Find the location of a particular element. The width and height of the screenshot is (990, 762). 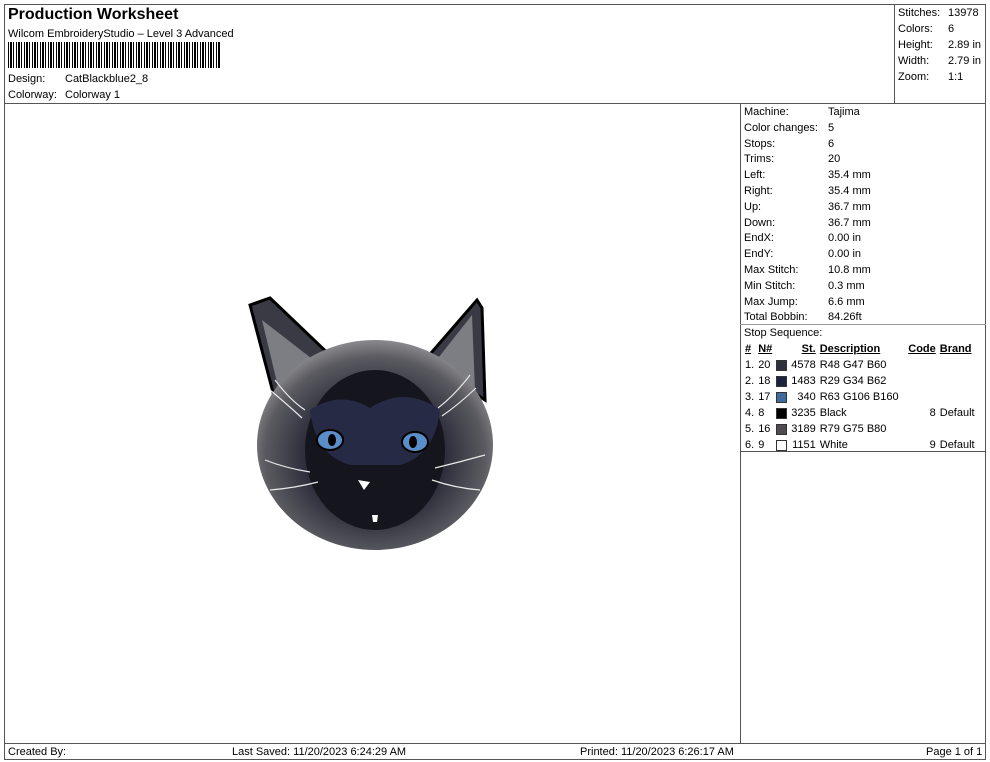

col-brand: Brand is located at coordinates (955, 349).